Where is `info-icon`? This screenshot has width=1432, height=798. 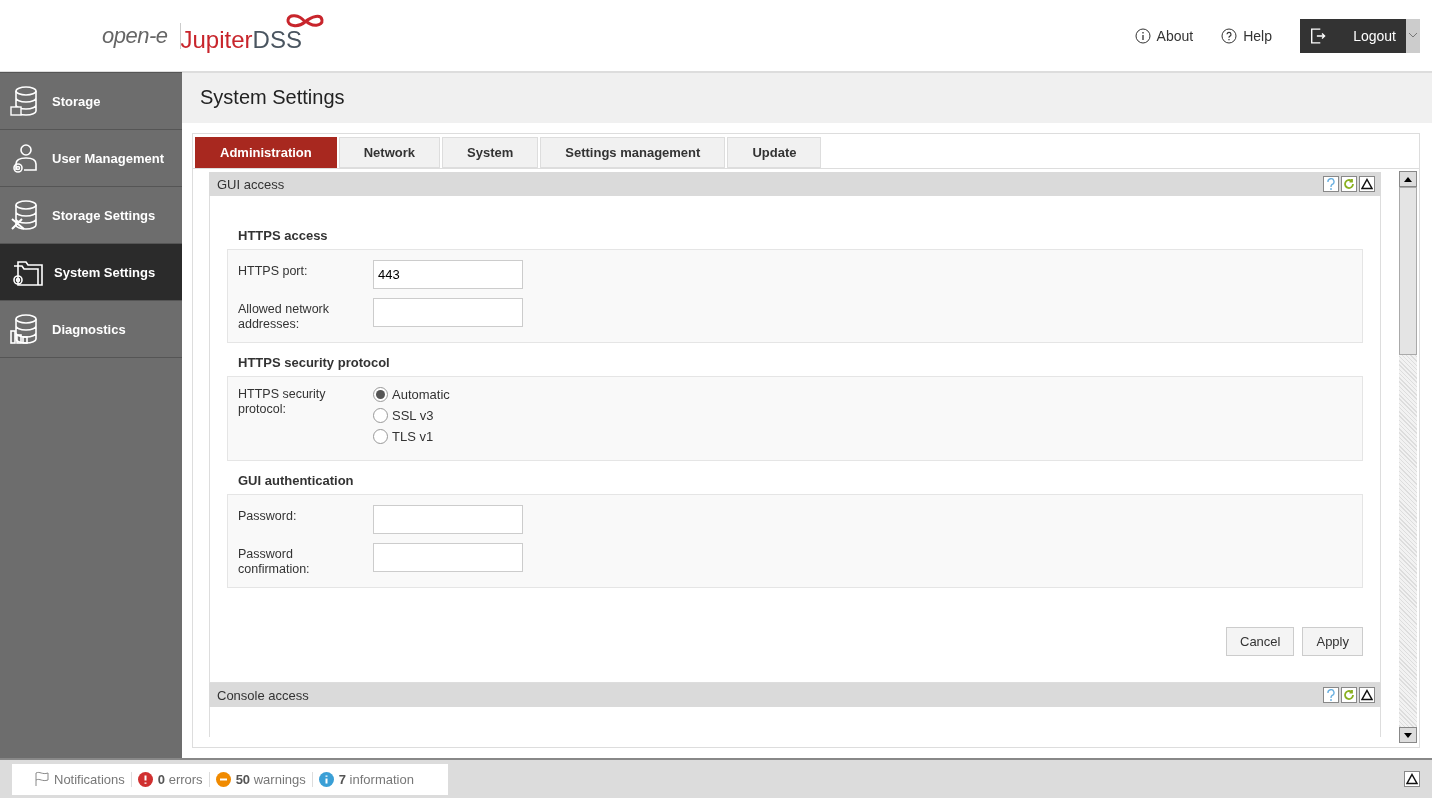
info-icon is located at coordinates (1142, 35).